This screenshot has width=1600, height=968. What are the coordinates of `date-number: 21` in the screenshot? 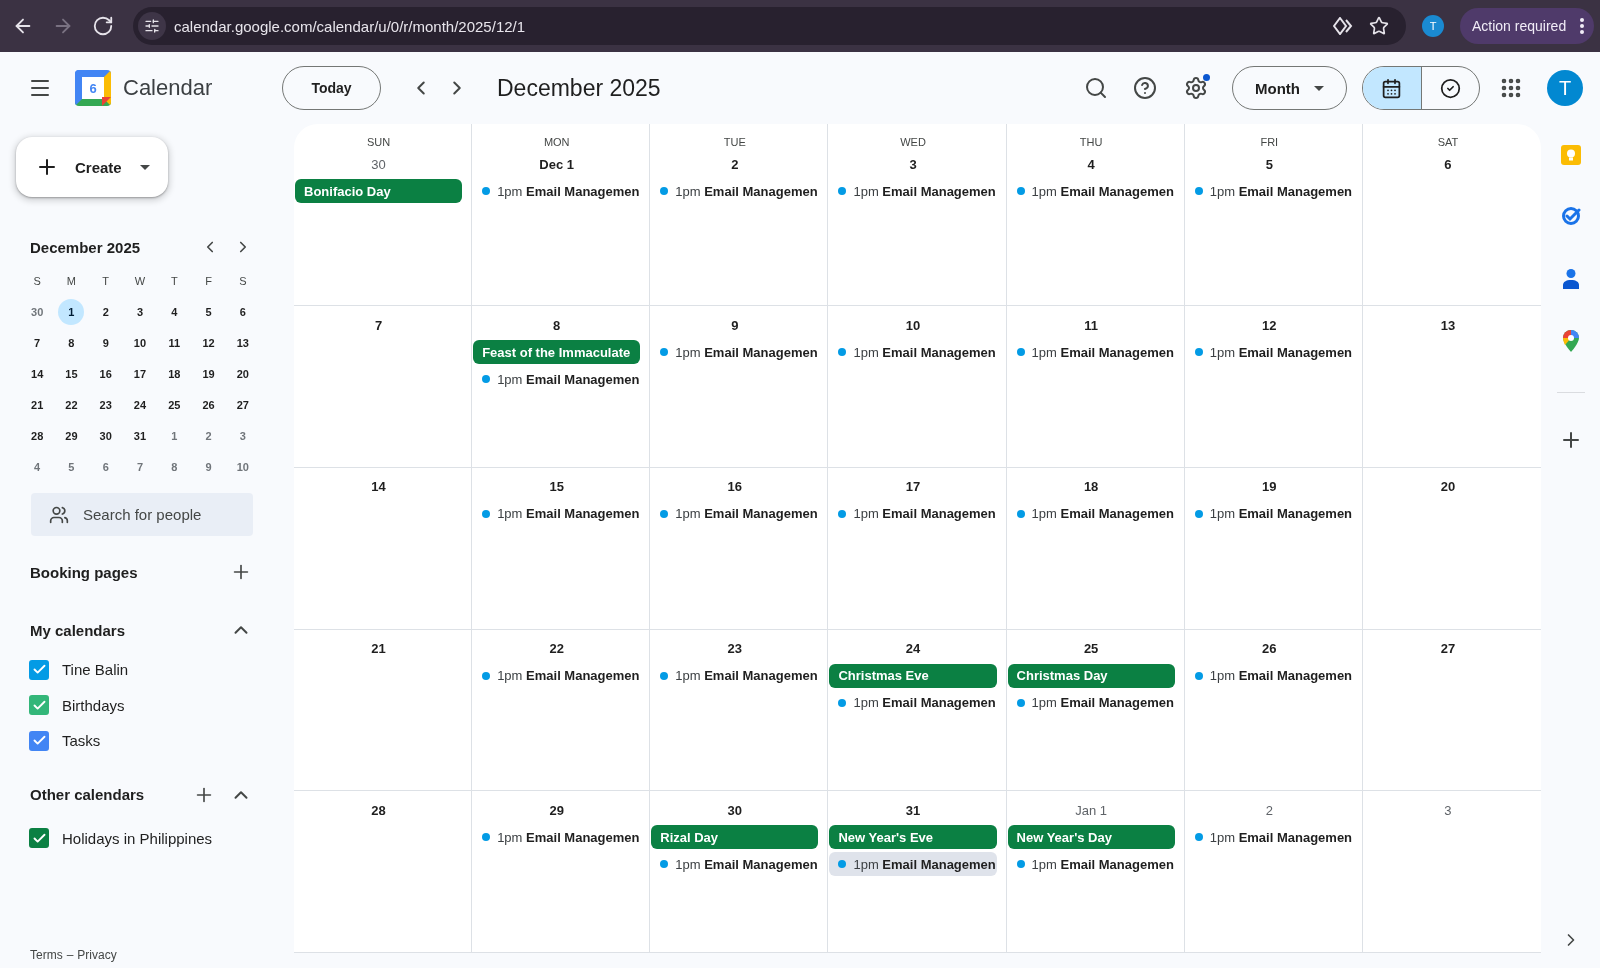 It's located at (378, 648).